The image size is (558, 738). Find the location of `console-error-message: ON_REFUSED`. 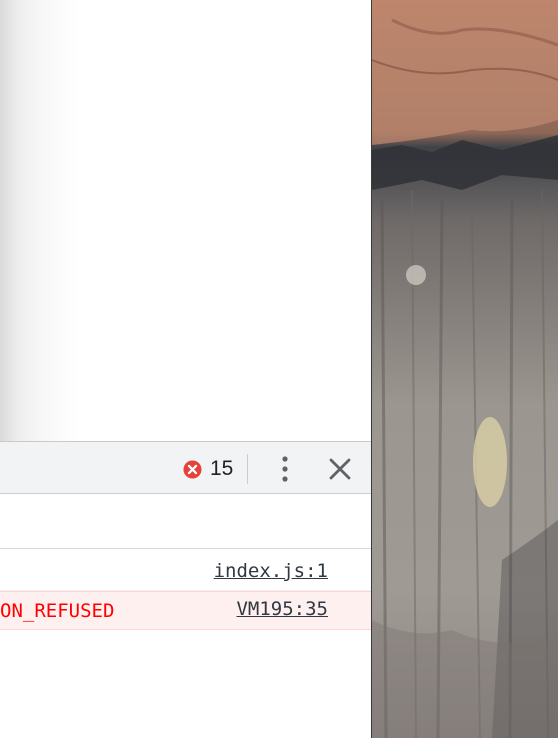

console-error-message: ON_REFUSED is located at coordinates (57, 611).